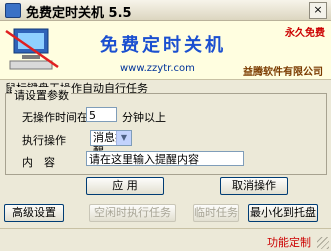  I want to click on idle-time-label: 无操作时间在, so click(55, 117).